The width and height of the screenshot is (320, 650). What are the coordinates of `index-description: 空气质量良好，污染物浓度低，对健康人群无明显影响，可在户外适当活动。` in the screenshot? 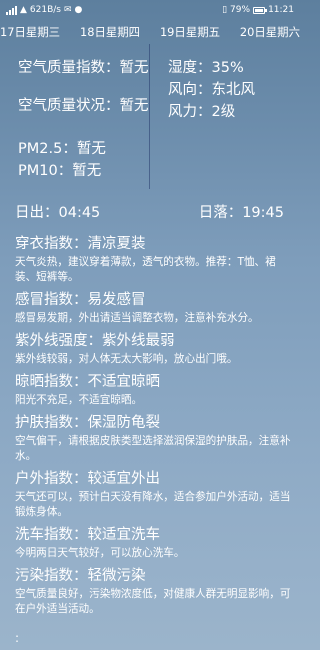 It's located at (153, 601).